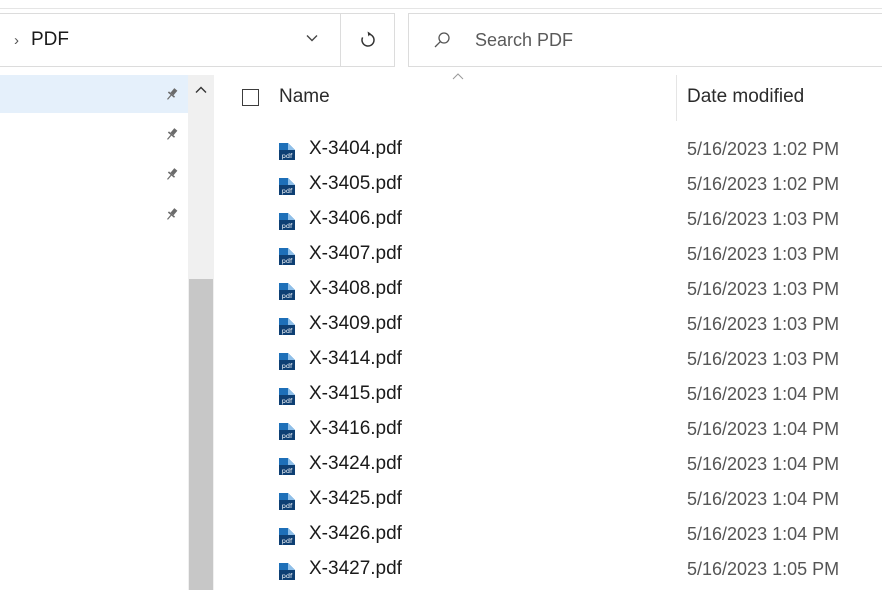 This screenshot has height=590, width=882. Describe the element at coordinates (458, 76) in the screenshot. I see `sort-indicator-icon` at that location.